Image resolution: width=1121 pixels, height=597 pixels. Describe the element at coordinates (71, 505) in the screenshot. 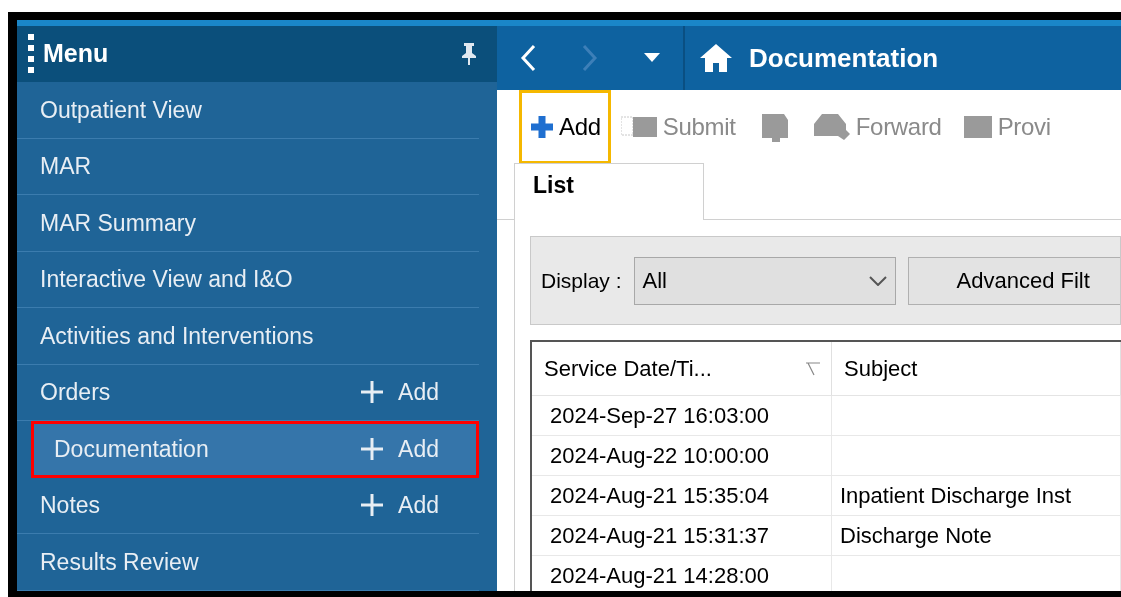

I see `menu-item-label: Notes` at that location.